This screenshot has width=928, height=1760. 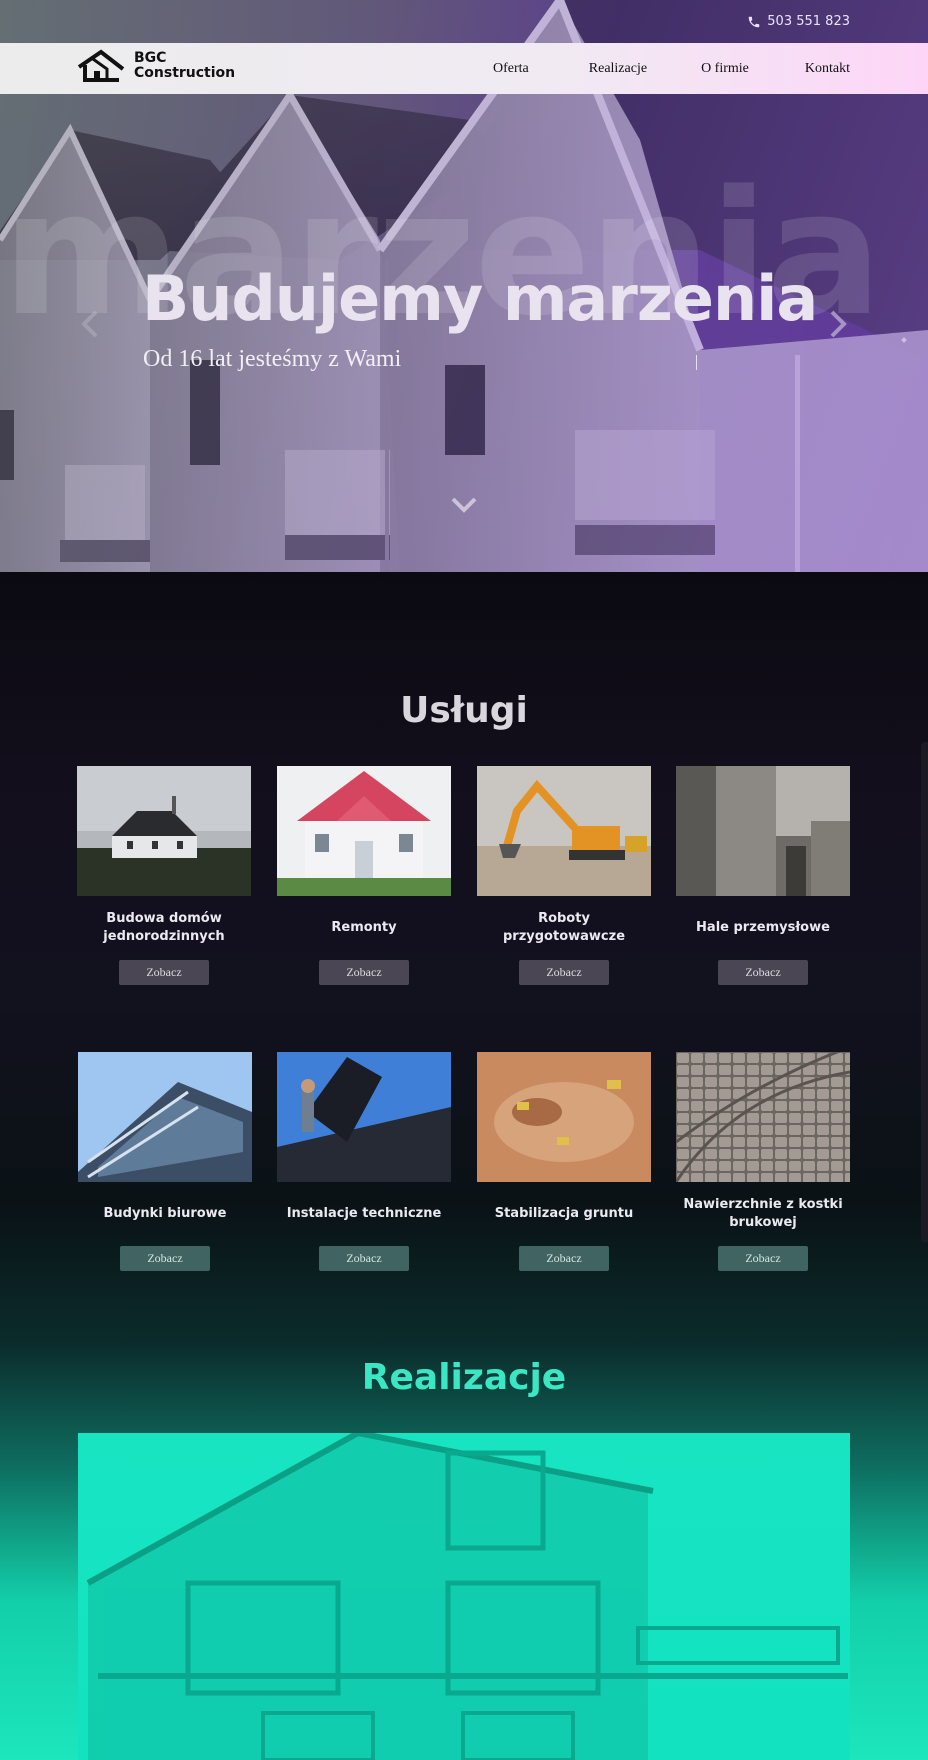 What do you see at coordinates (464, 505) in the screenshot?
I see `chevron-down-icon` at bounding box center [464, 505].